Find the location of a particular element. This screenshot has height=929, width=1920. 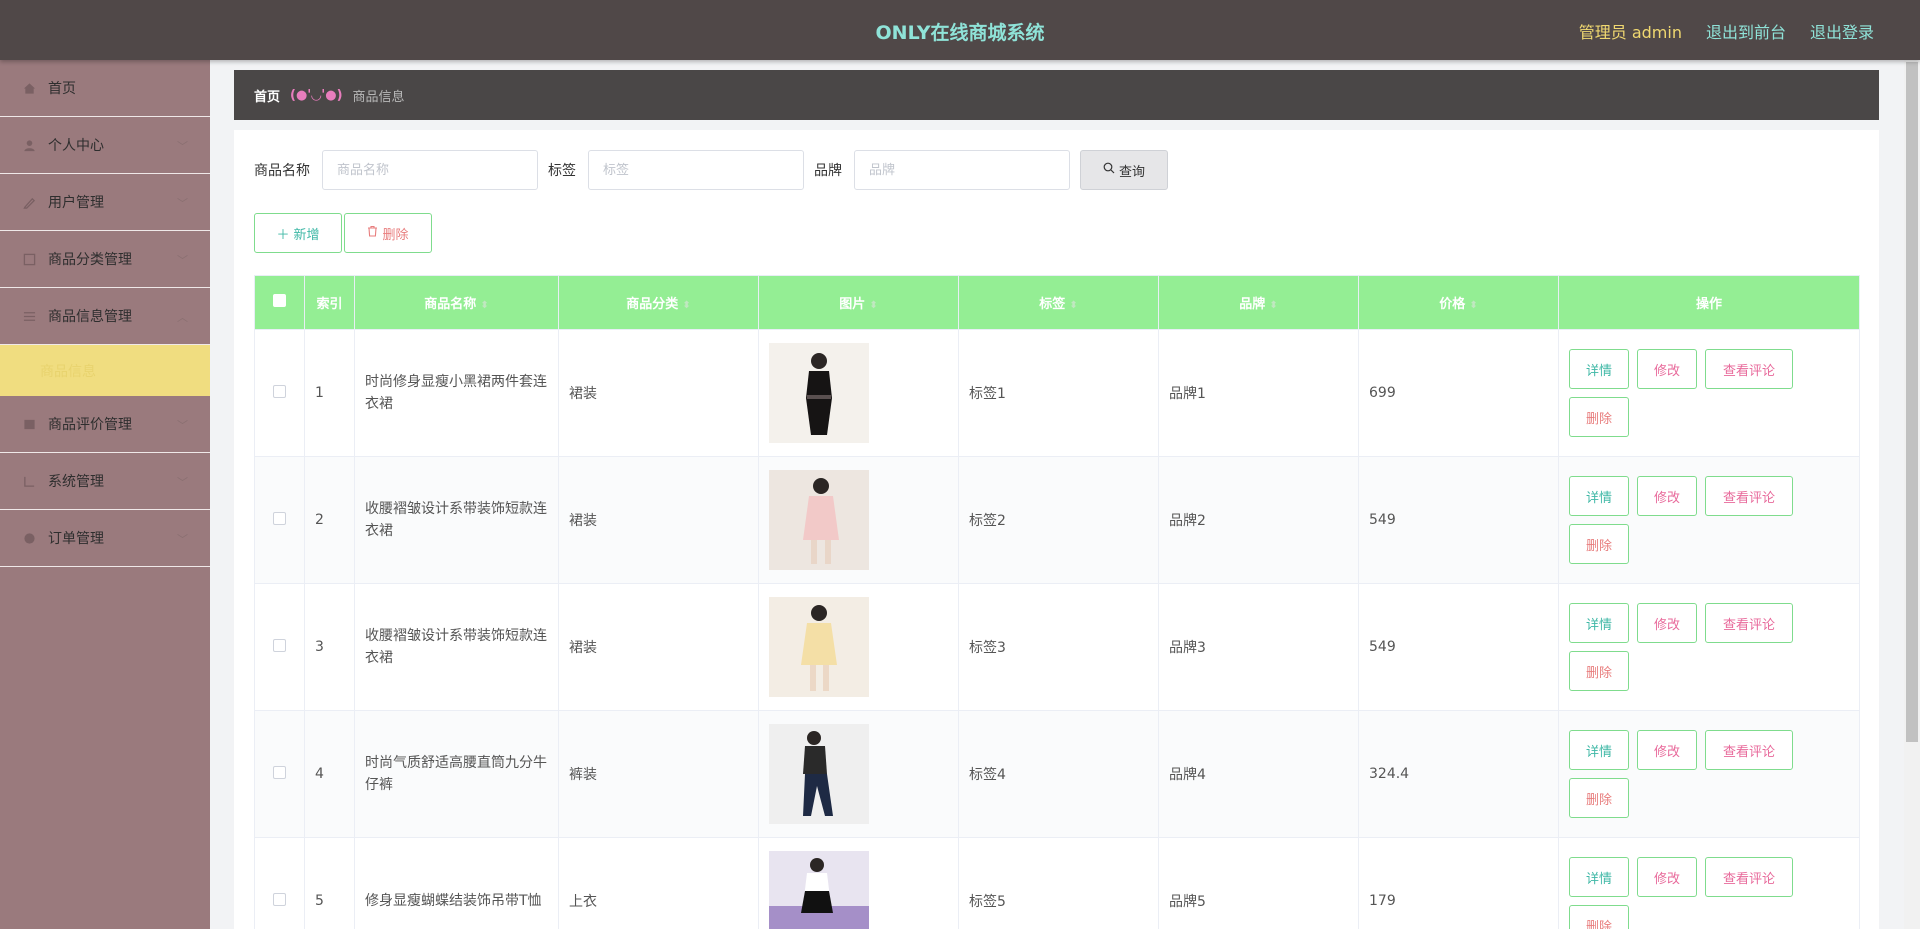

query-button: 查询 is located at coordinates (1124, 170).